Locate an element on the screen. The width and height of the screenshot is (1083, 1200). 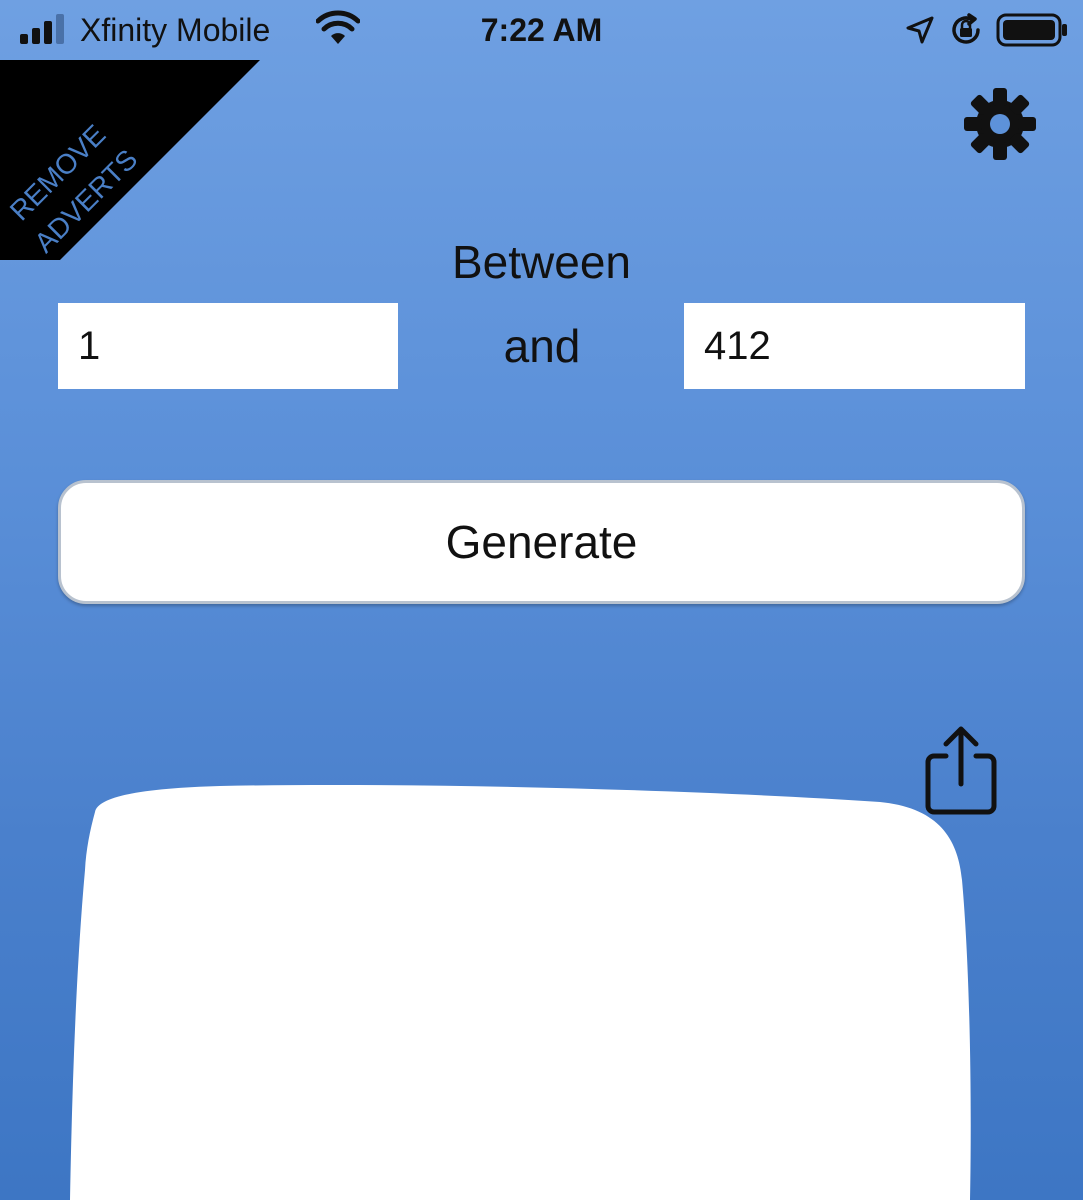
battery-icon is located at coordinates (1031, 30).